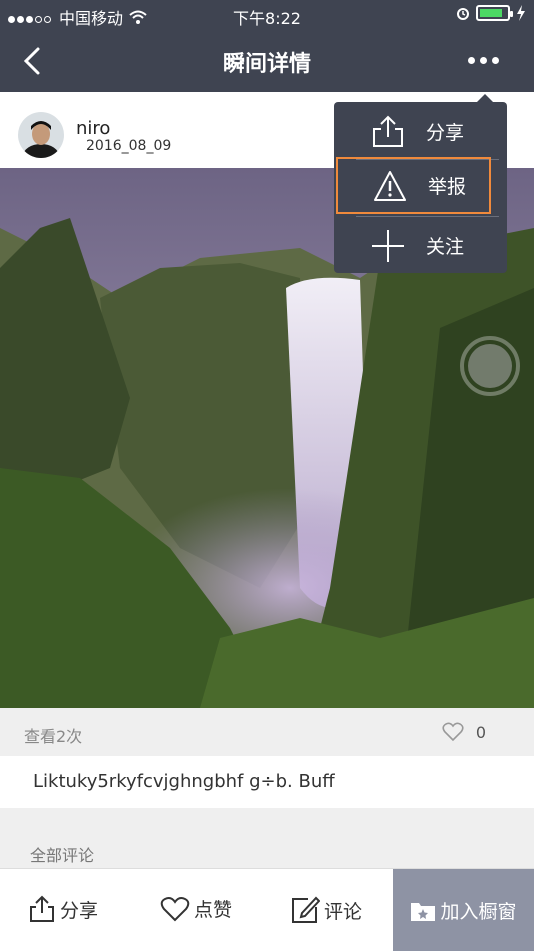  I want to click on plus-icon, so click(388, 246).